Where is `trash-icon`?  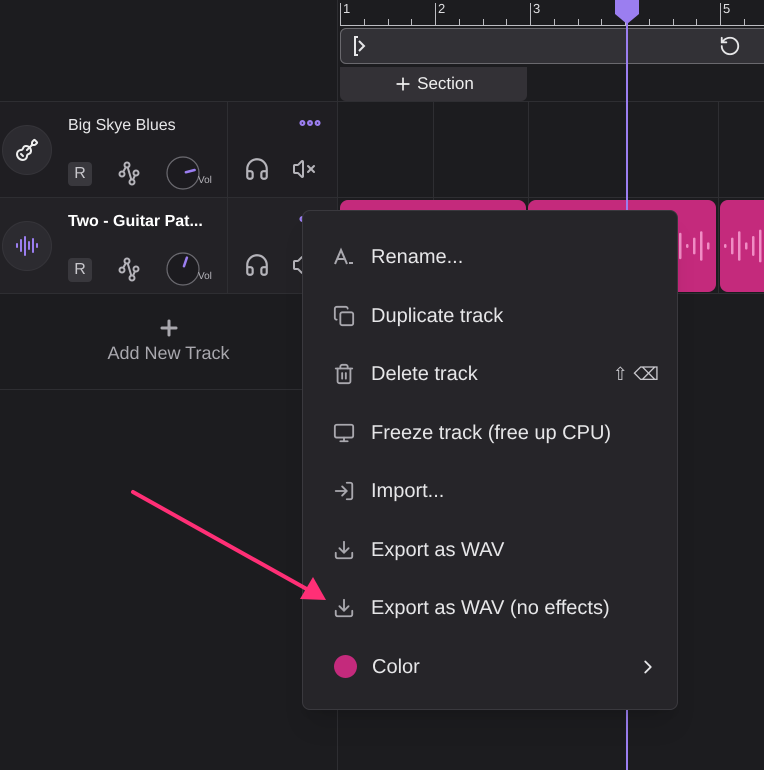
trash-icon is located at coordinates (344, 374).